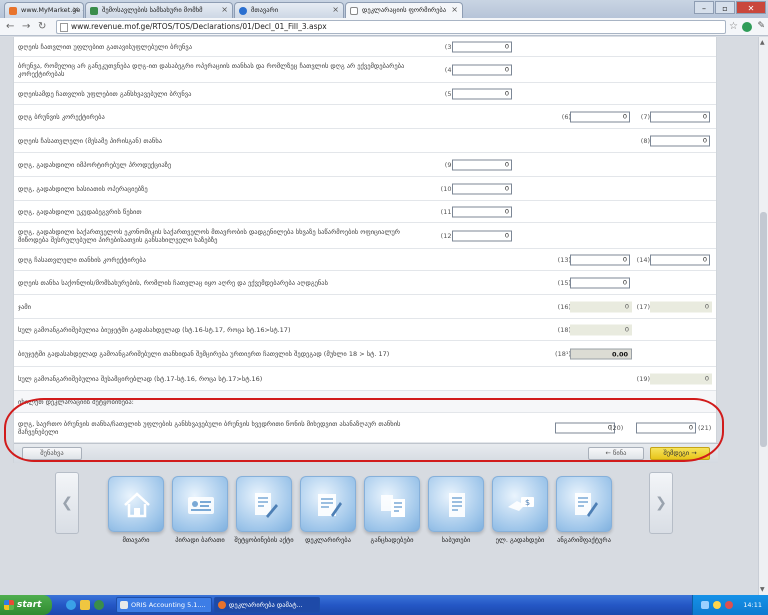  I want to click on mymarket-favicon-icon, so click(13, 11).